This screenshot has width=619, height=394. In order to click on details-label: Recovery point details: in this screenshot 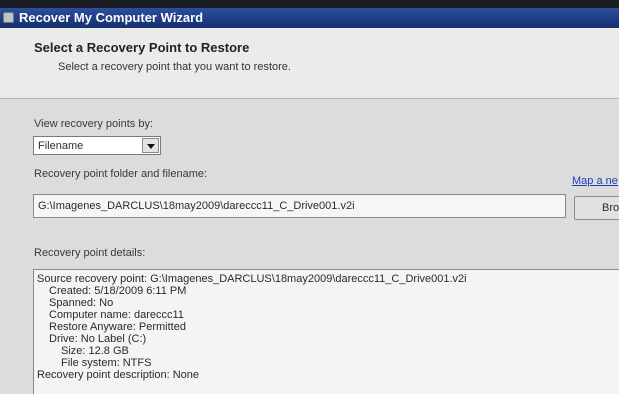, I will do `click(90, 253)`.